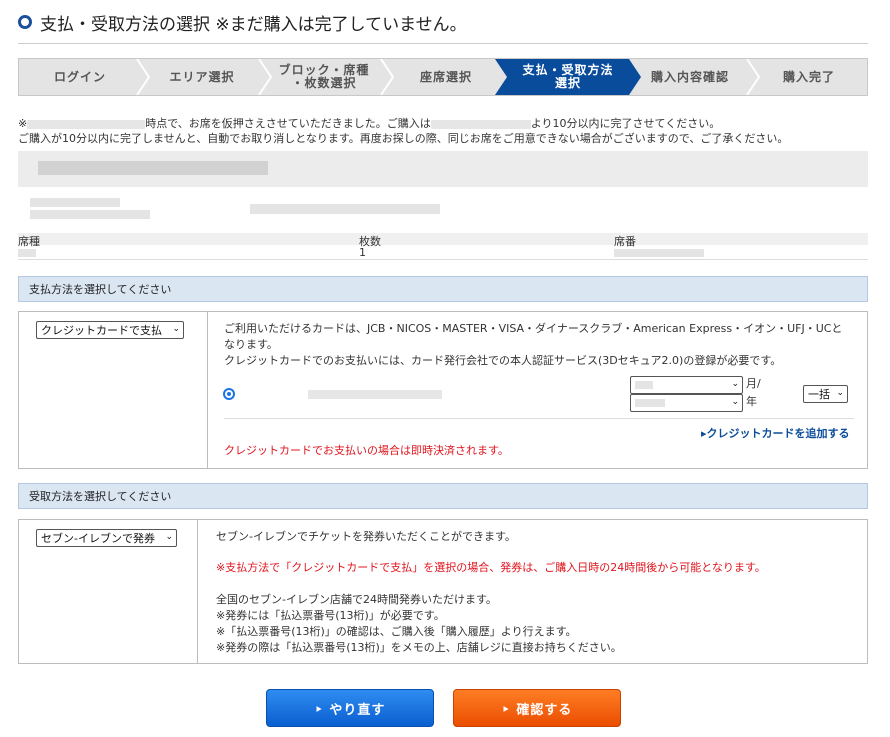  What do you see at coordinates (27, 253) in the screenshot?
I see `redacted-seat-type` at bounding box center [27, 253].